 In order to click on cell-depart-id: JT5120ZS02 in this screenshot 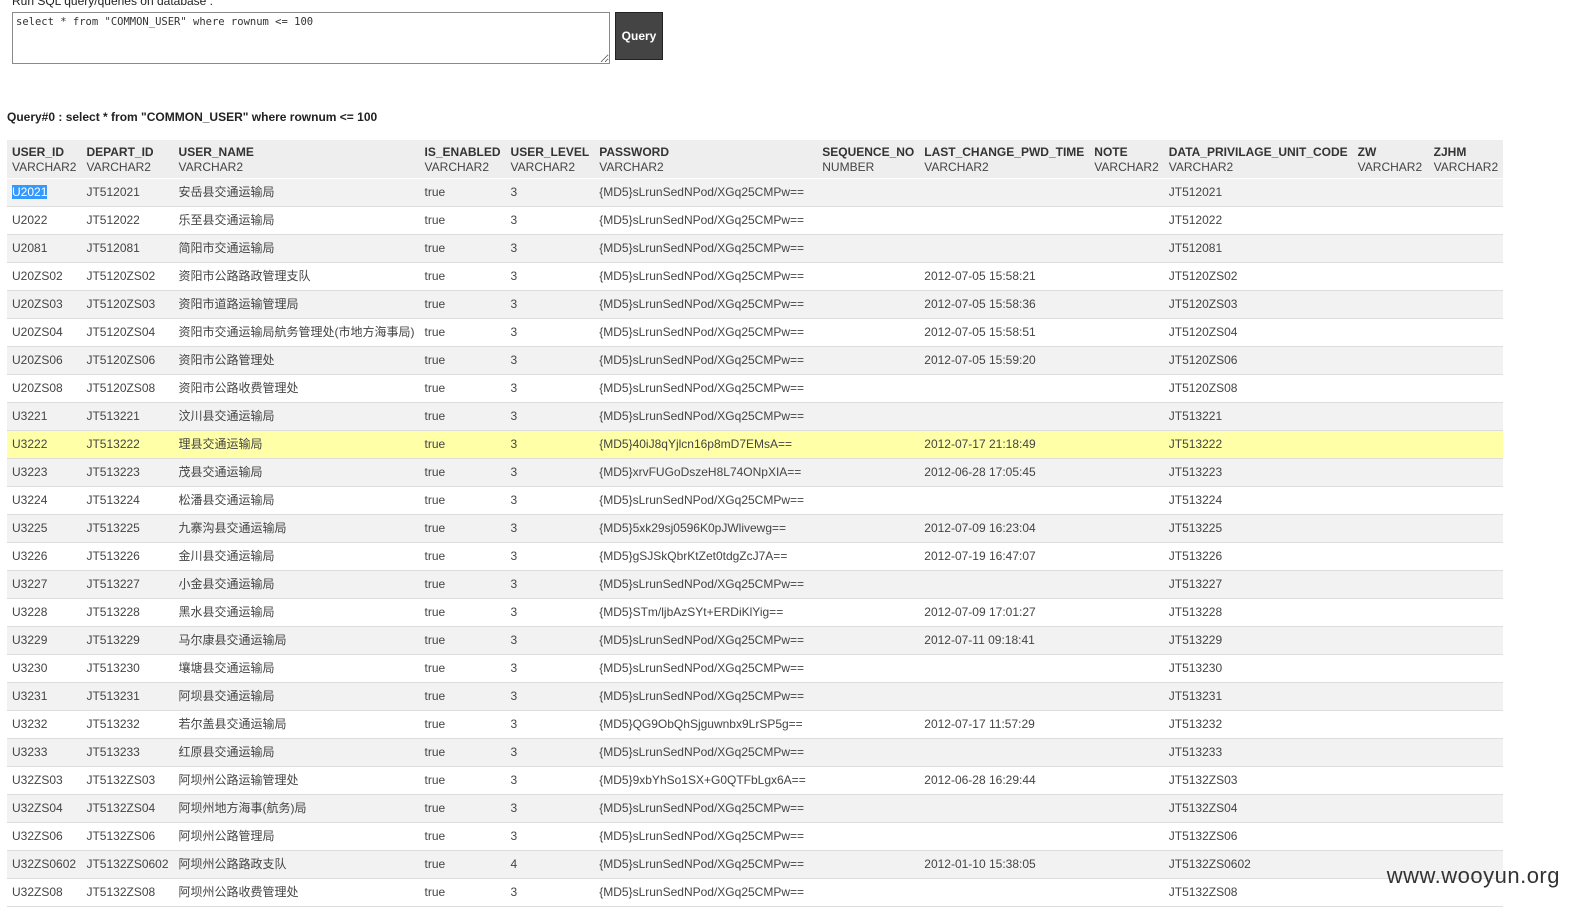, I will do `click(127, 276)`.